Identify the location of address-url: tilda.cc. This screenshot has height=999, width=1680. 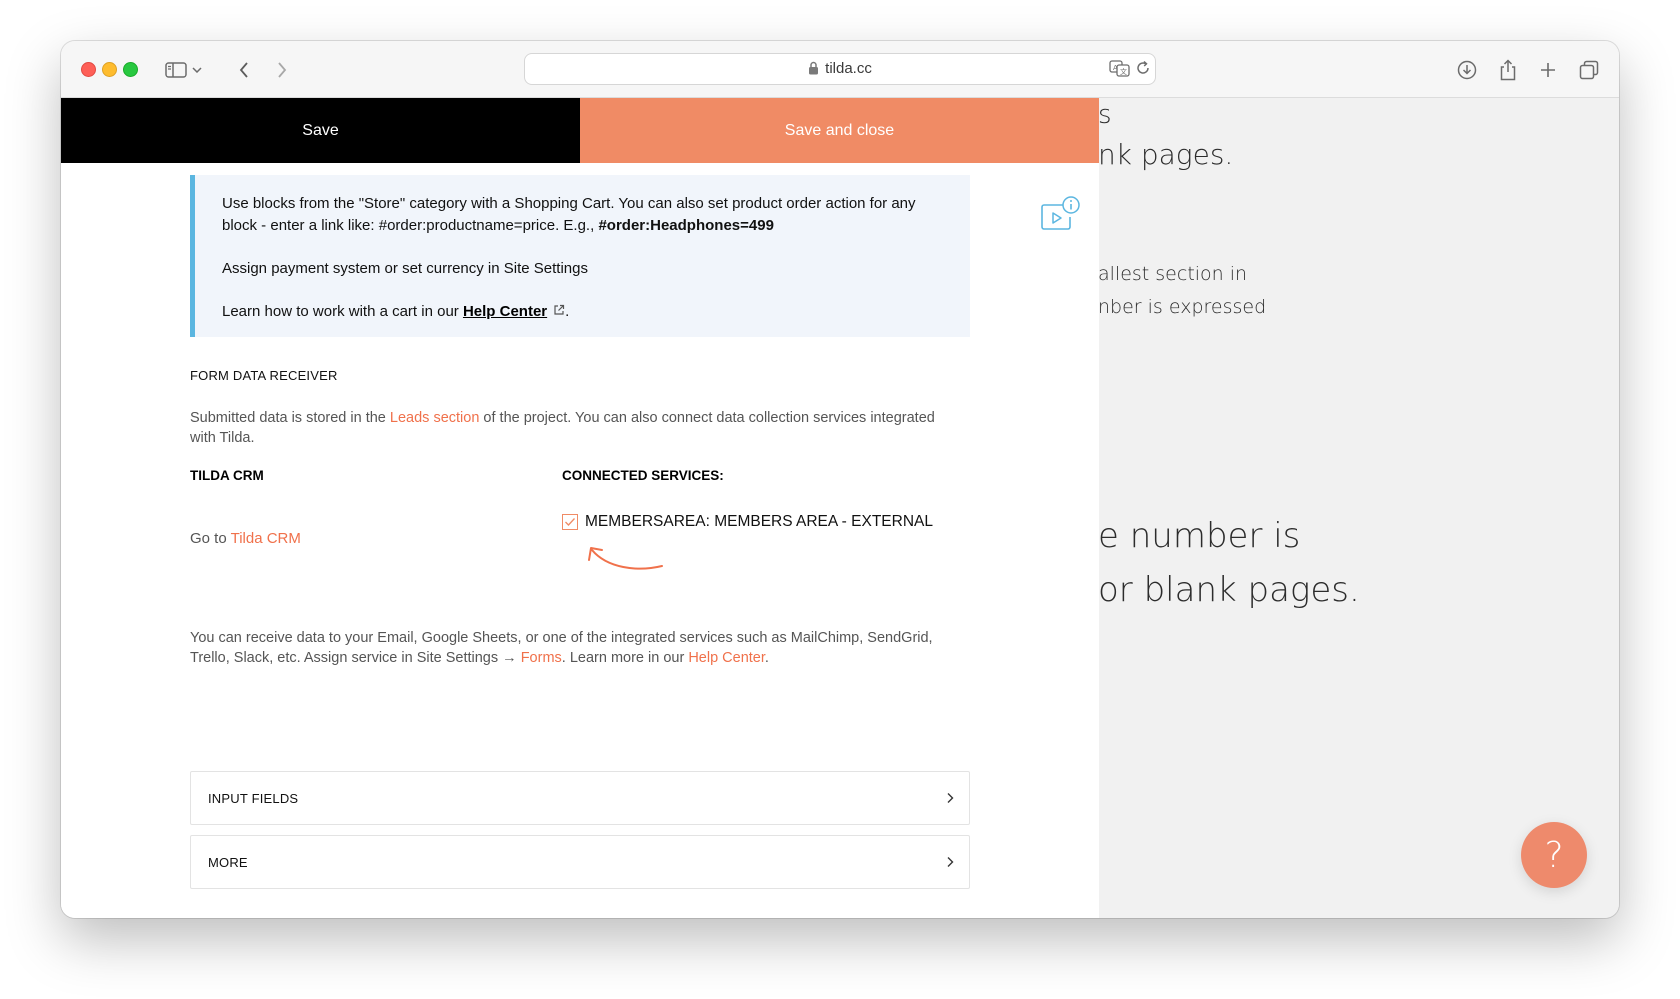
(840, 69).